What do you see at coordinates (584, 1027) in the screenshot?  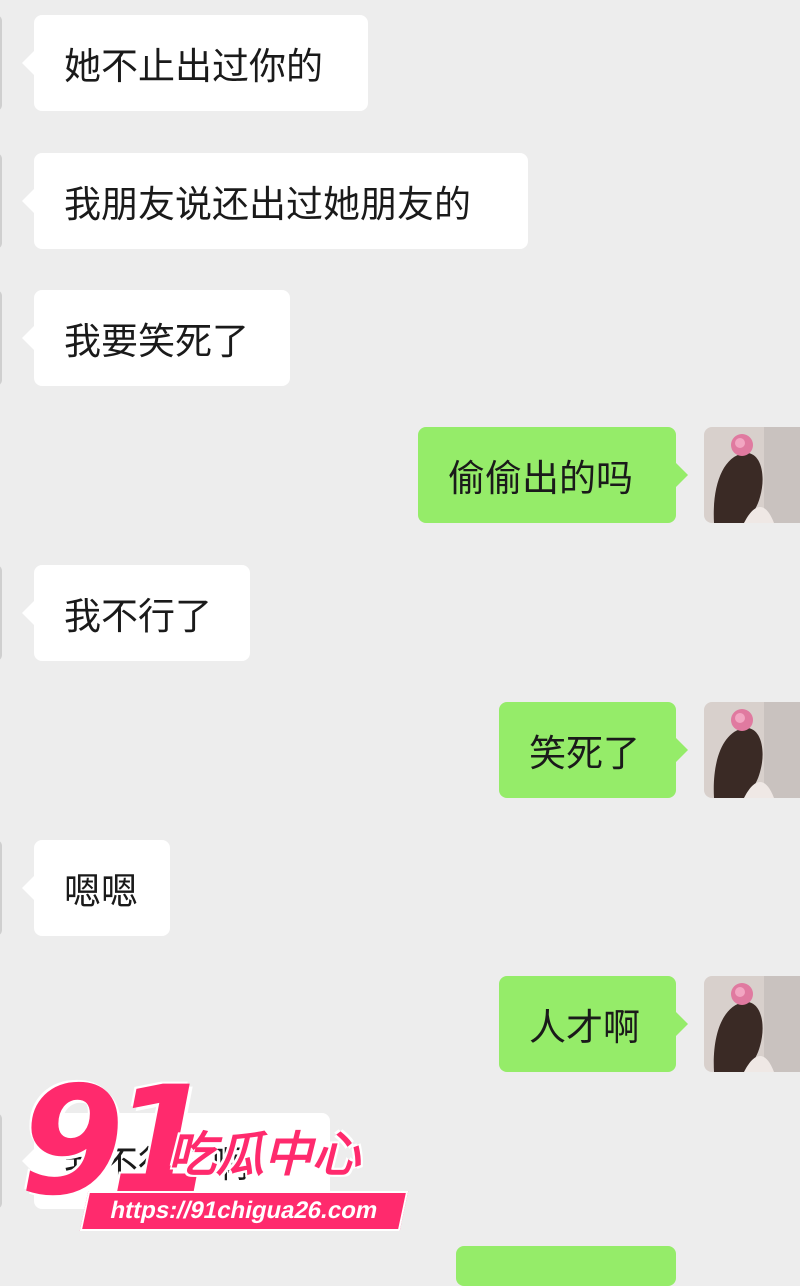 I see `message-text: 人才啊` at bounding box center [584, 1027].